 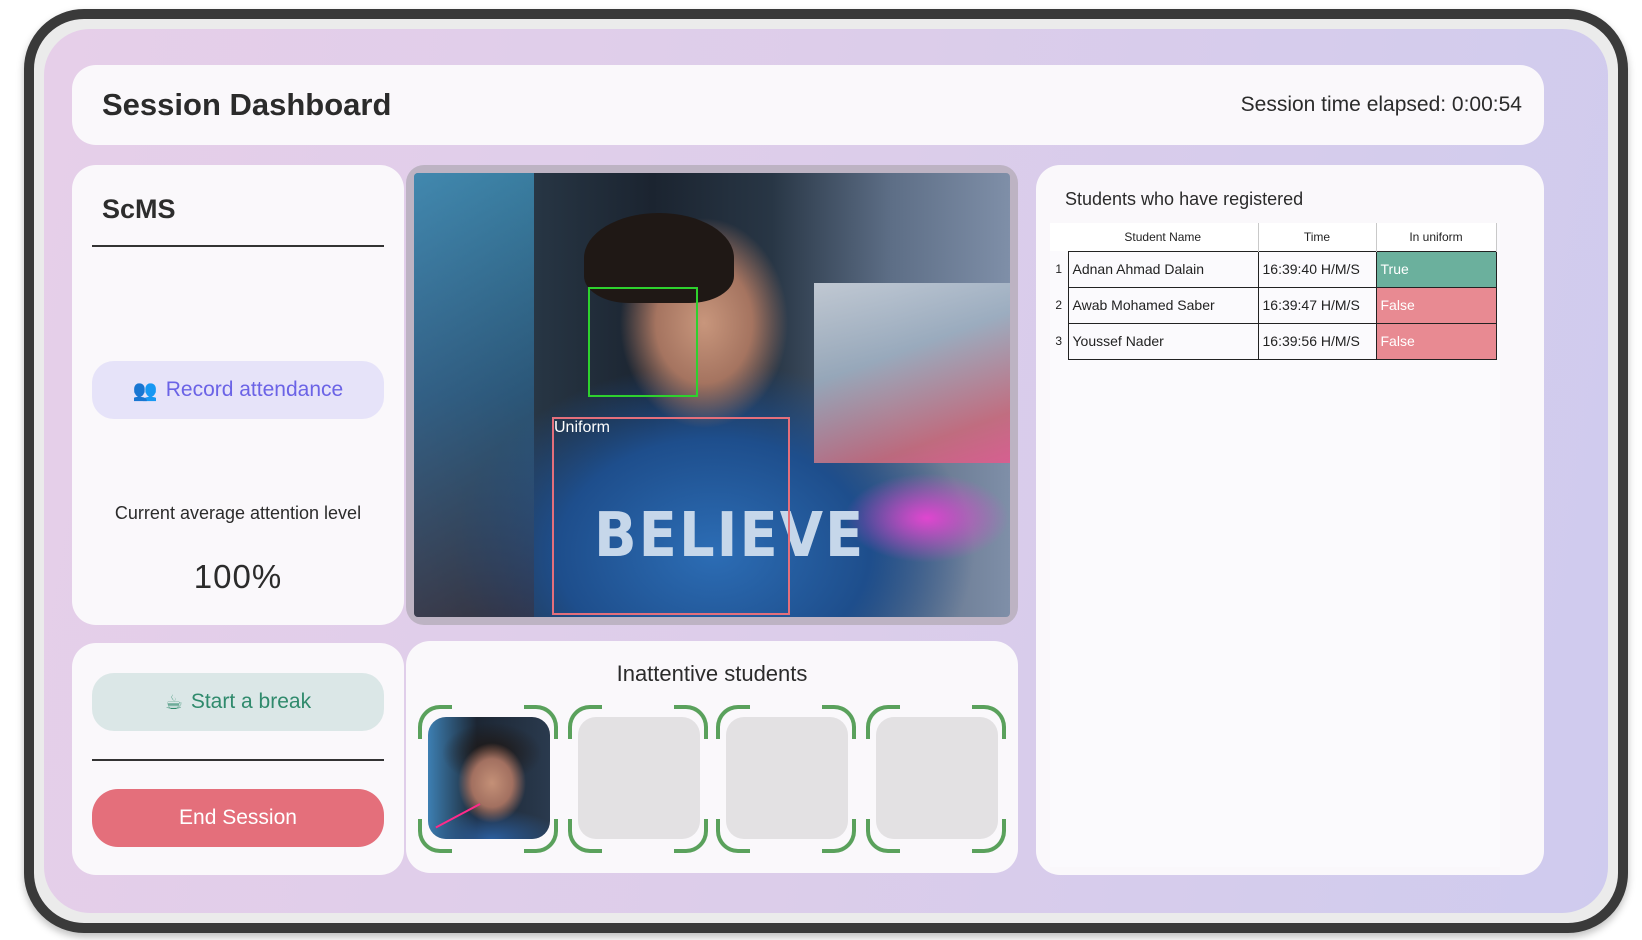 I want to click on end-session-button: End Session, so click(x=238, y=818).